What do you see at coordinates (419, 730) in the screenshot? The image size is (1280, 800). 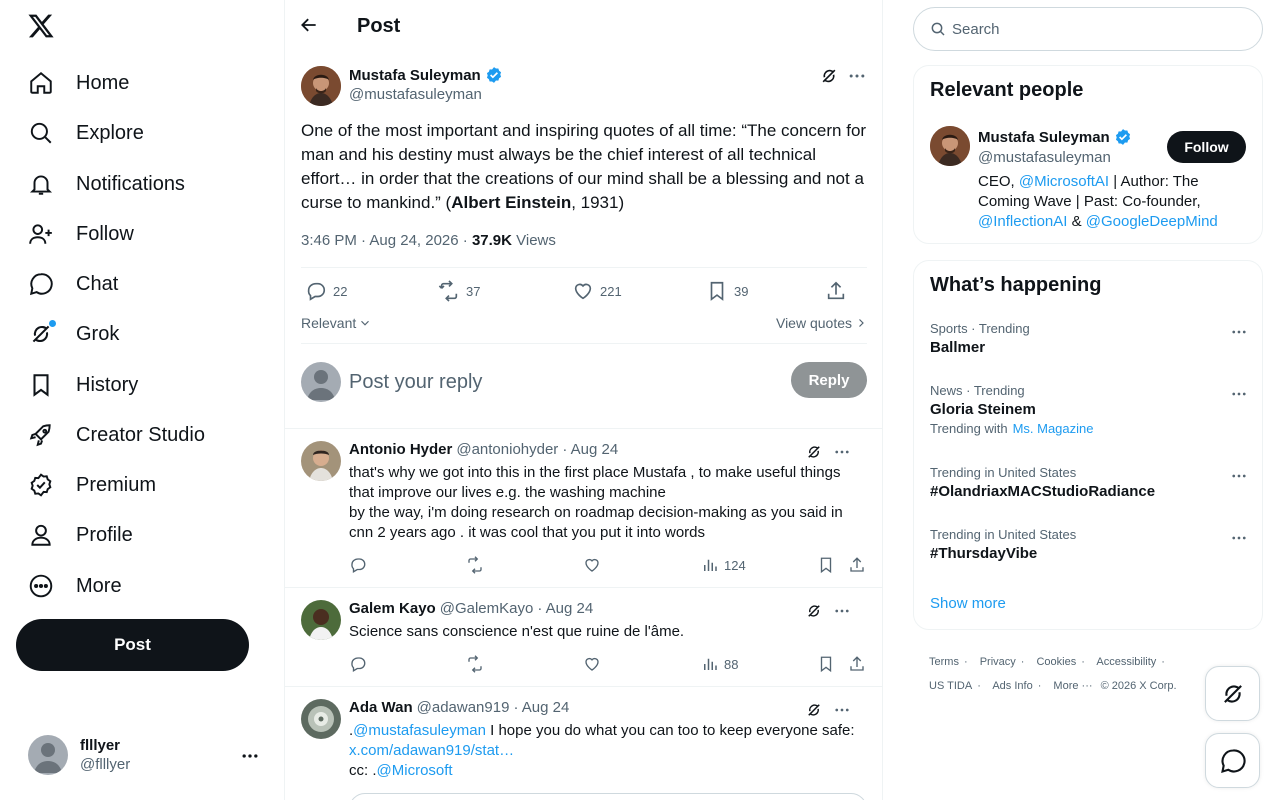 I see `mention-link: @mustafasuleyman` at bounding box center [419, 730].